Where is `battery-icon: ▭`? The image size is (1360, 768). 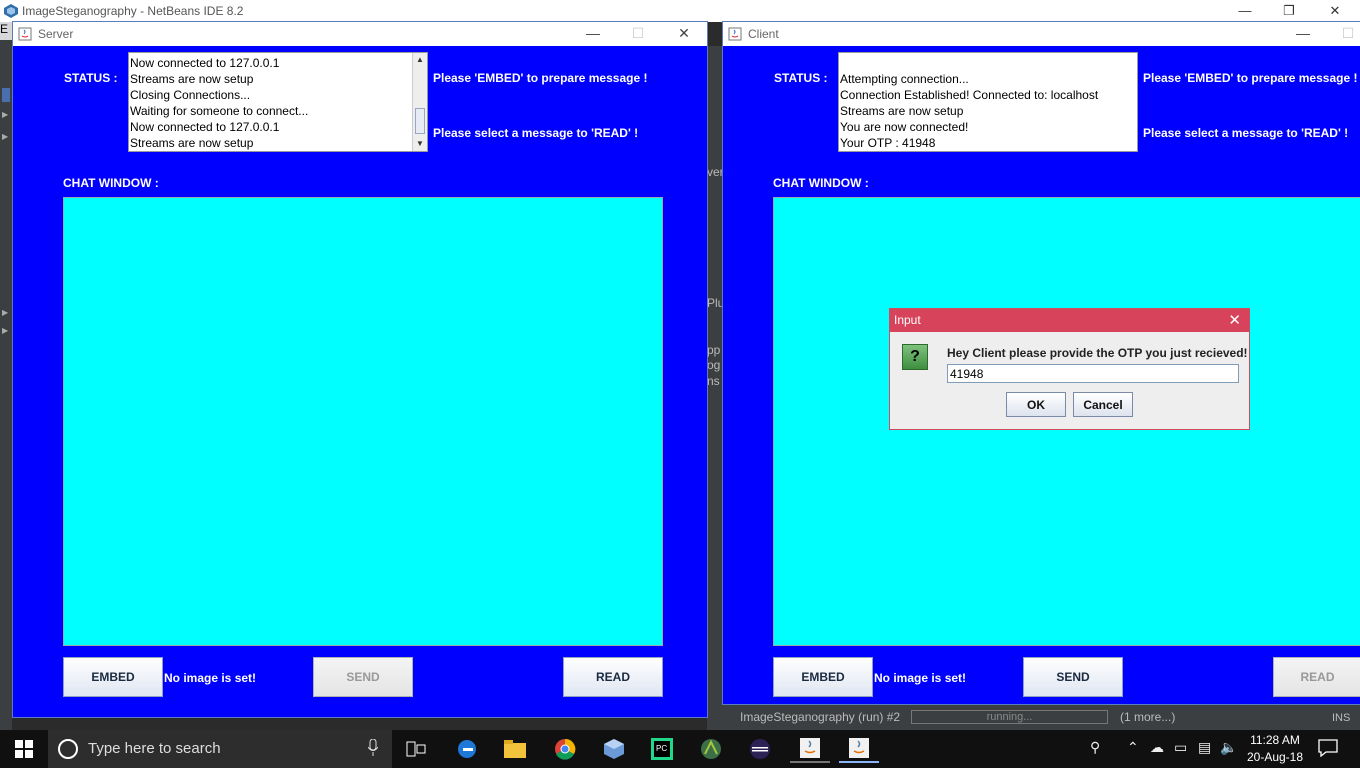
battery-icon: ▭ is located at coordinates (1180, 747).